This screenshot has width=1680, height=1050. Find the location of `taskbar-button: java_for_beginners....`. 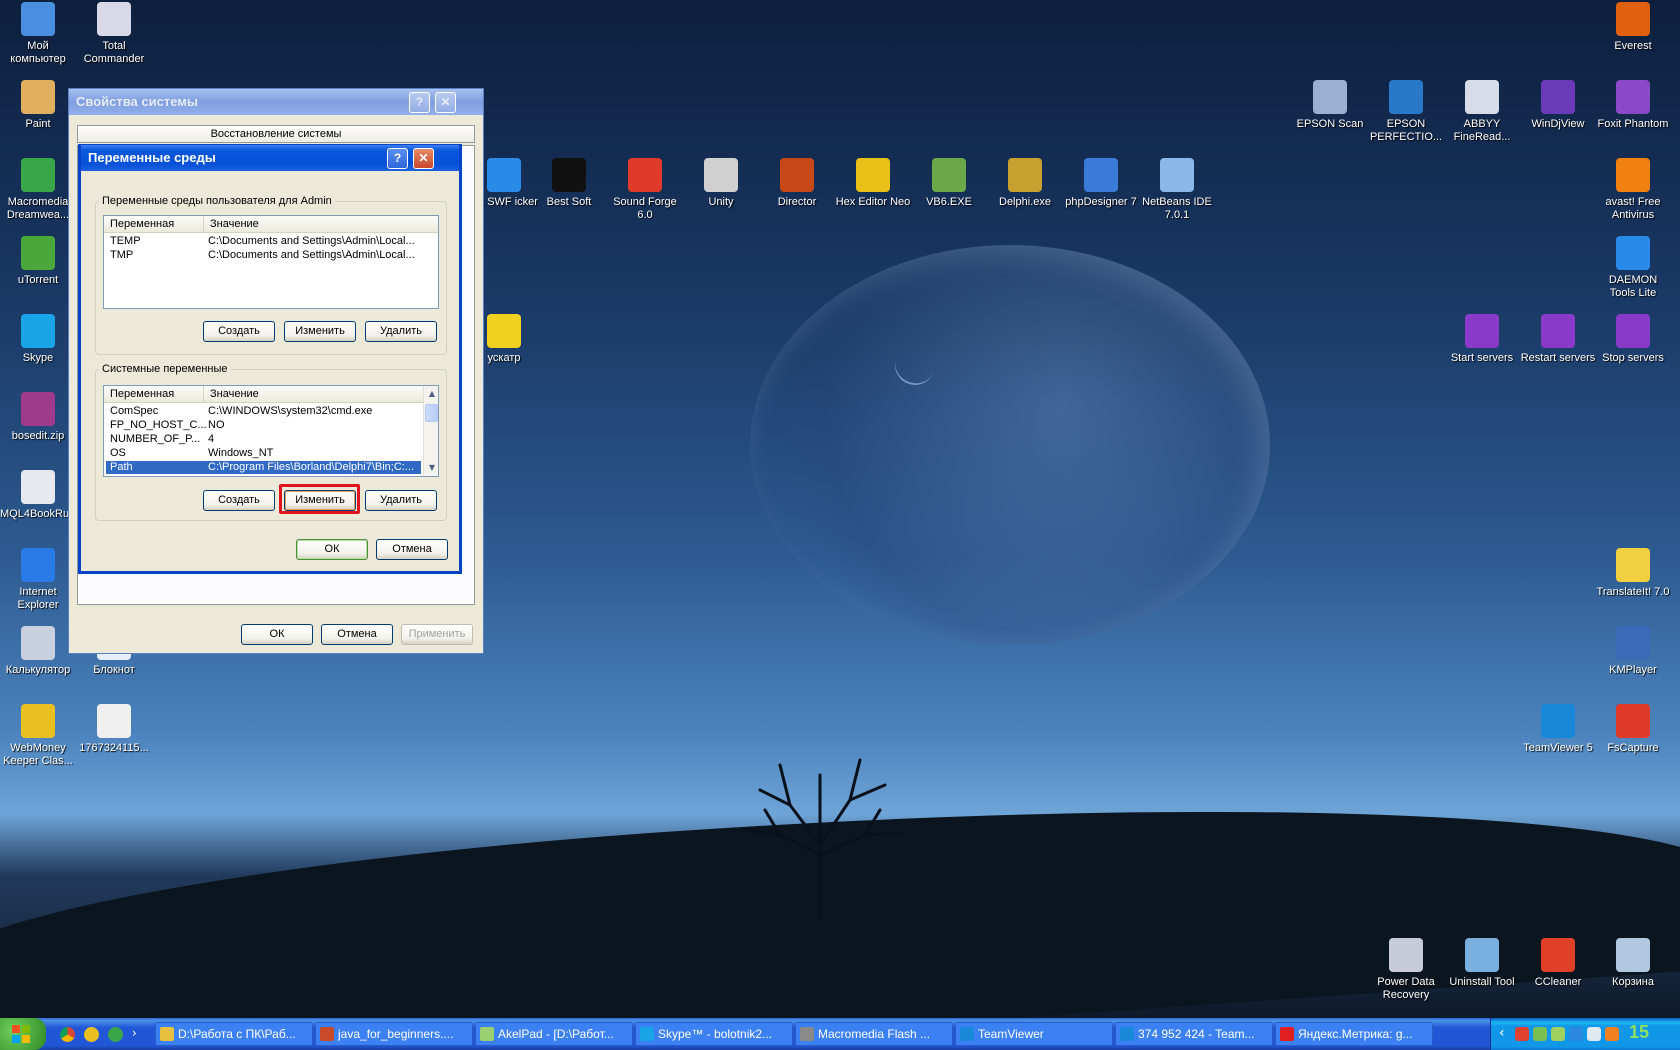

taskbar-button: java_for_beginners.... is located at coordinates (394, 1034).